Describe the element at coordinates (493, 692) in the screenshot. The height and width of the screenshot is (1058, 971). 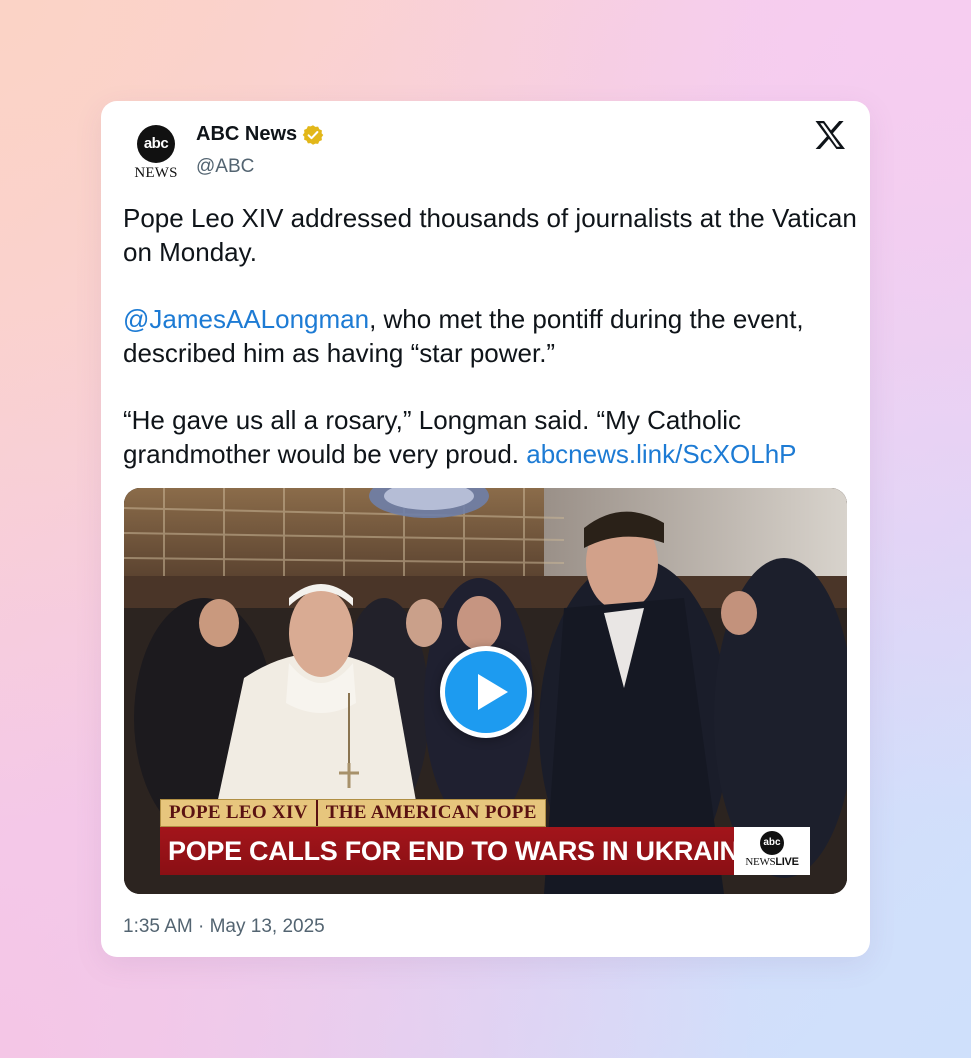
I see `play-triangle` at that location.